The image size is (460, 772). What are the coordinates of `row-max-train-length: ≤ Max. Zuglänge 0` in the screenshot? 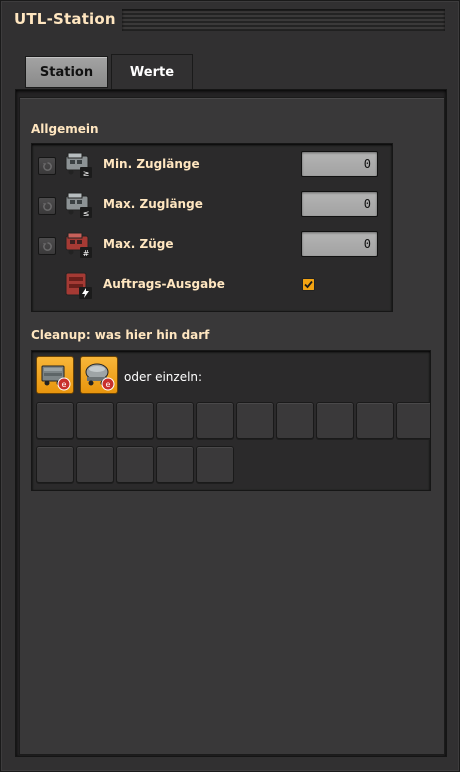 It's located at (212, 205).